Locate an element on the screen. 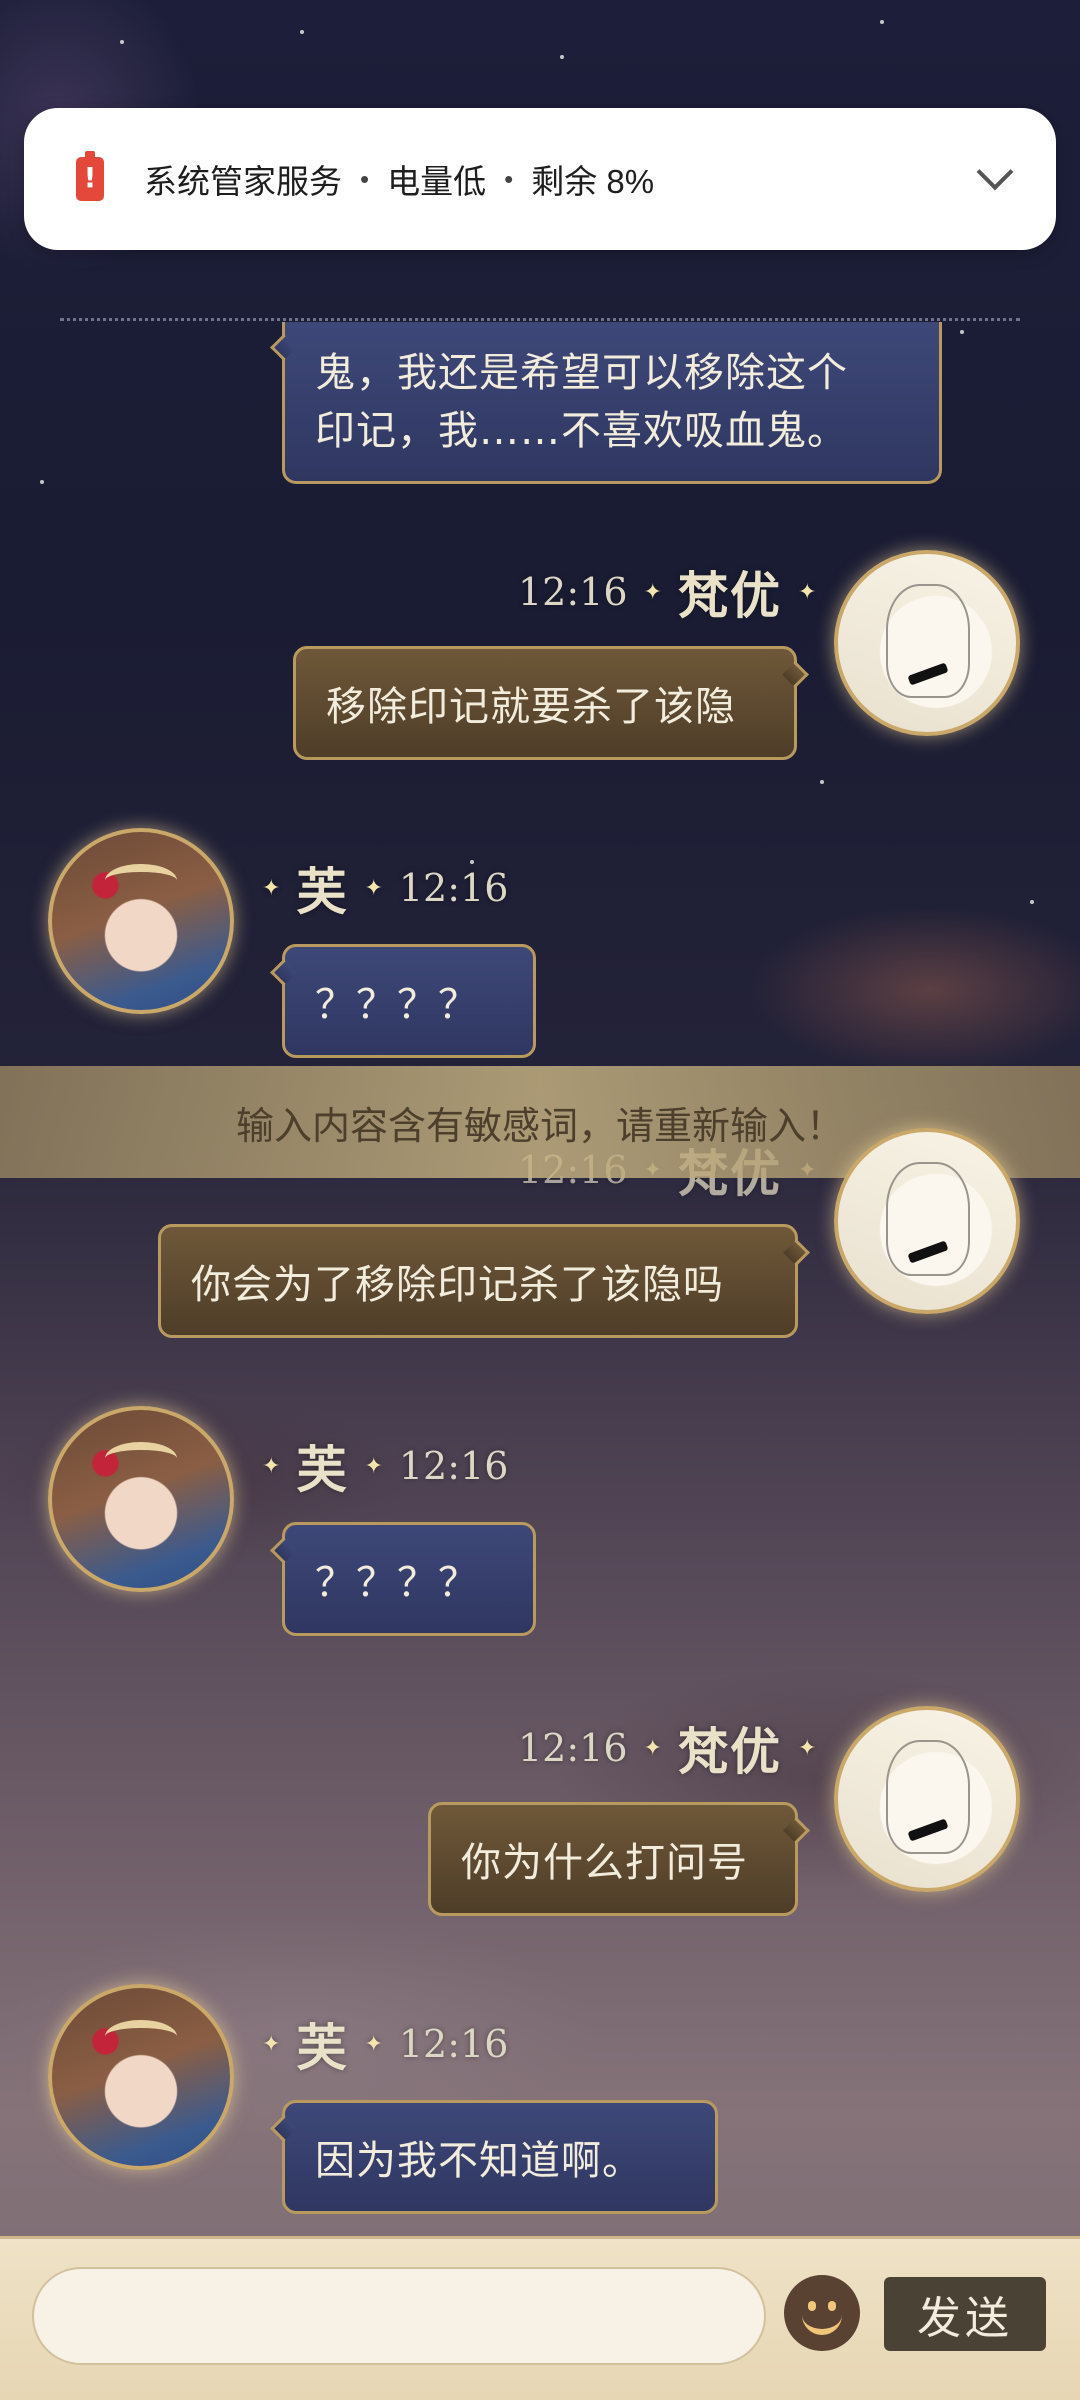  chevron-down-icon is located at coordinates (995, 172).